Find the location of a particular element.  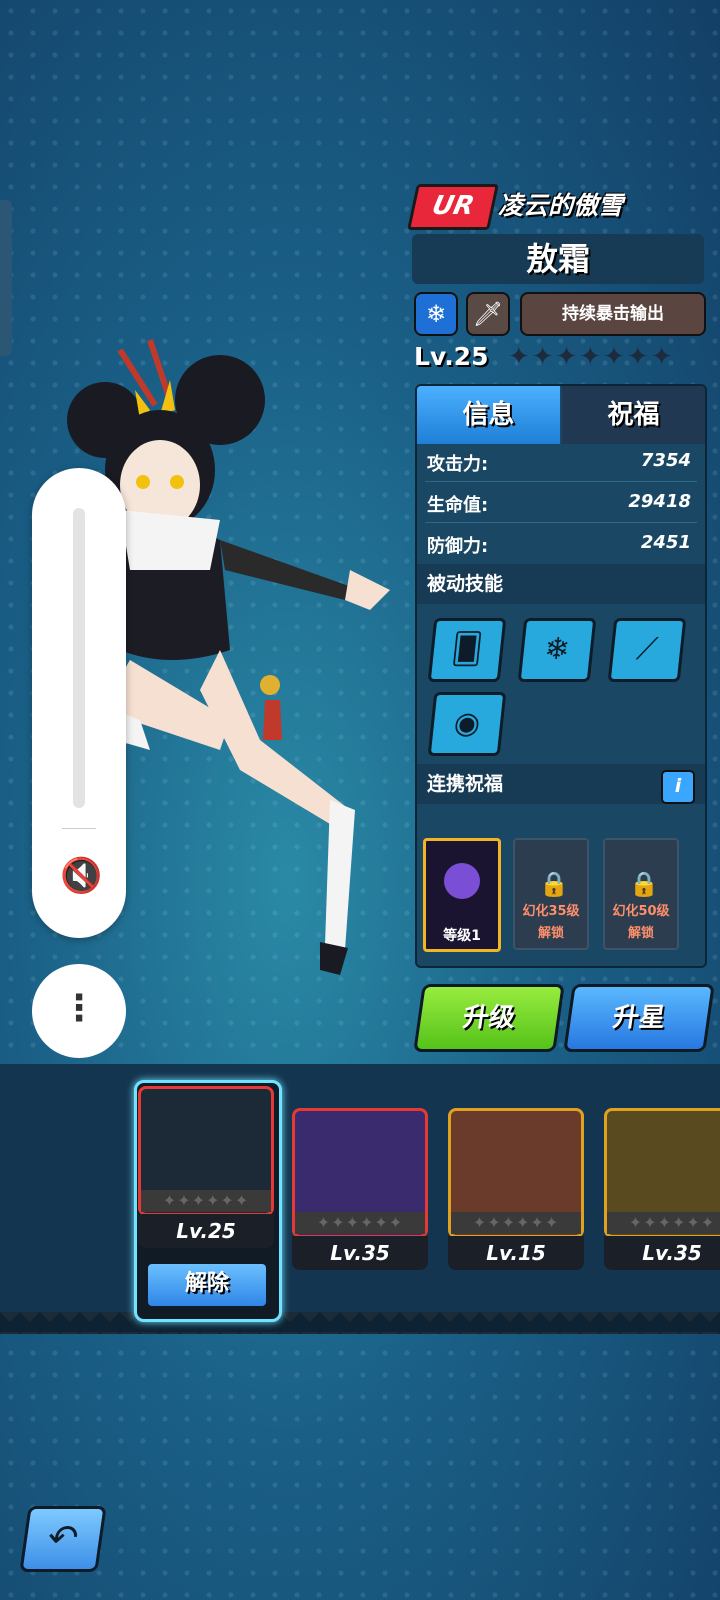

stat-row-attack: 攻击力: 7354 is located at coordinates (561, 462).